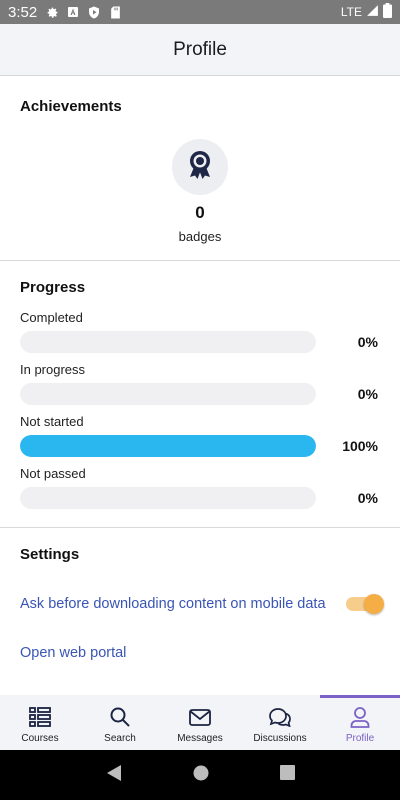 The width and height of the screenshot is (400, 800). What do you see at coordinates (200, 653) in the screenshot?
I see `open-web-portal-link: Open web portal` at bounding box center [200, 653].